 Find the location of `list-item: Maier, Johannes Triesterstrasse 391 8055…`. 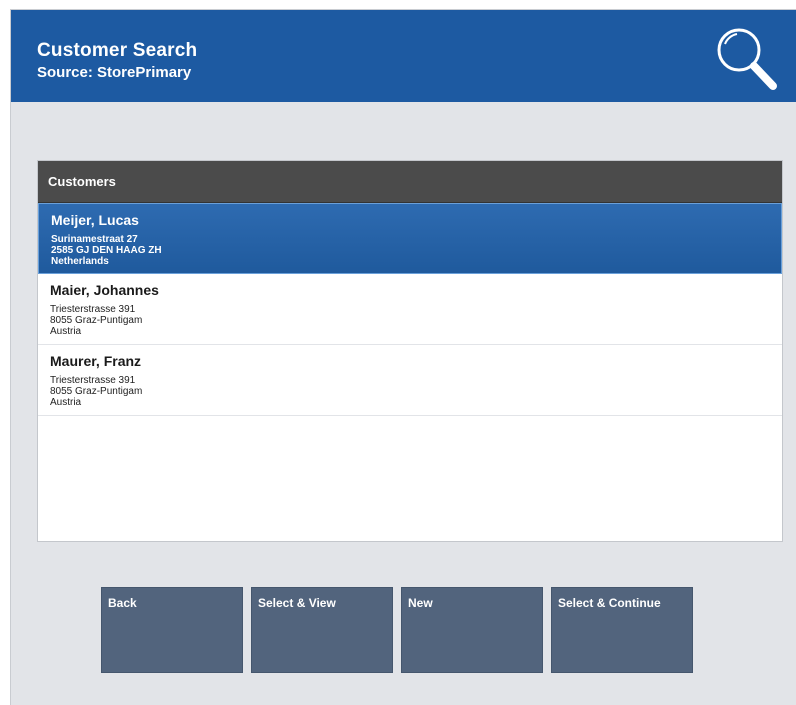

list-item: Maier, Johannes Triesterstrasse 391 8055… is located at coordinates (410, 309).